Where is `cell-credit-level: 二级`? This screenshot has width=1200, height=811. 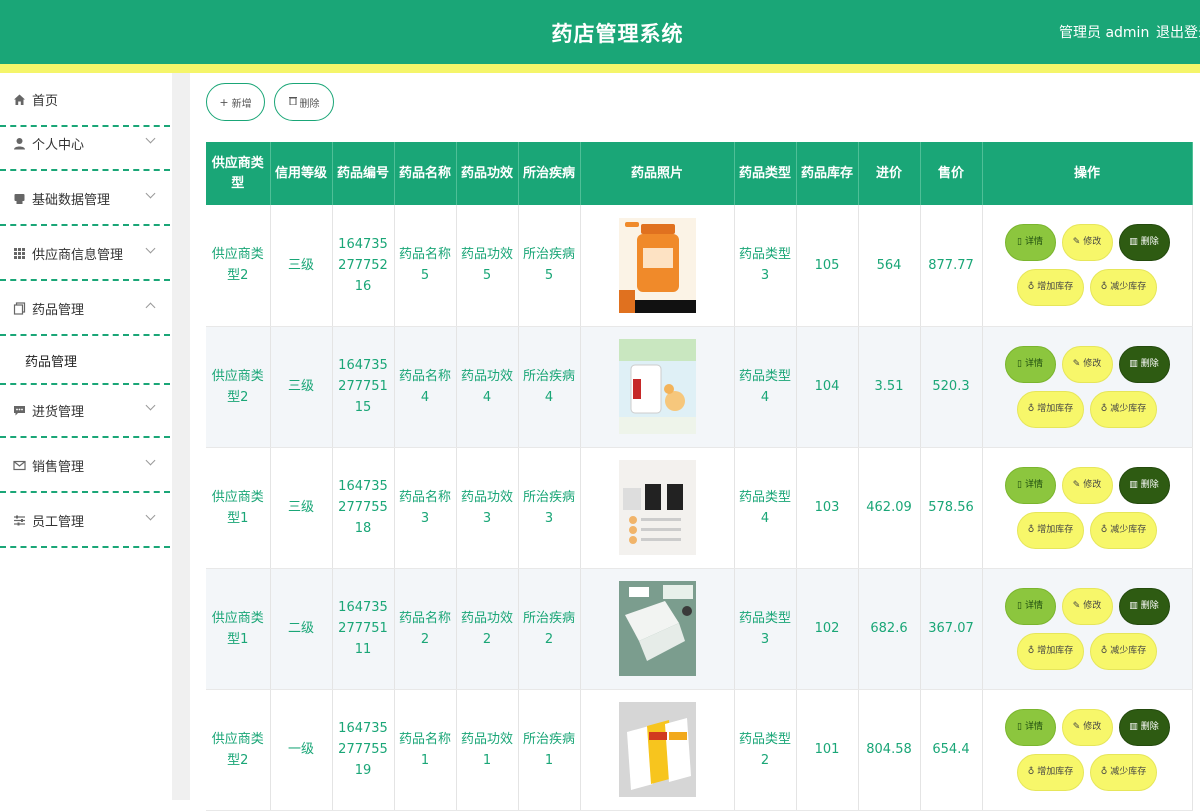
cell-credit-level: 二级 is located at coordinates (301, 629).